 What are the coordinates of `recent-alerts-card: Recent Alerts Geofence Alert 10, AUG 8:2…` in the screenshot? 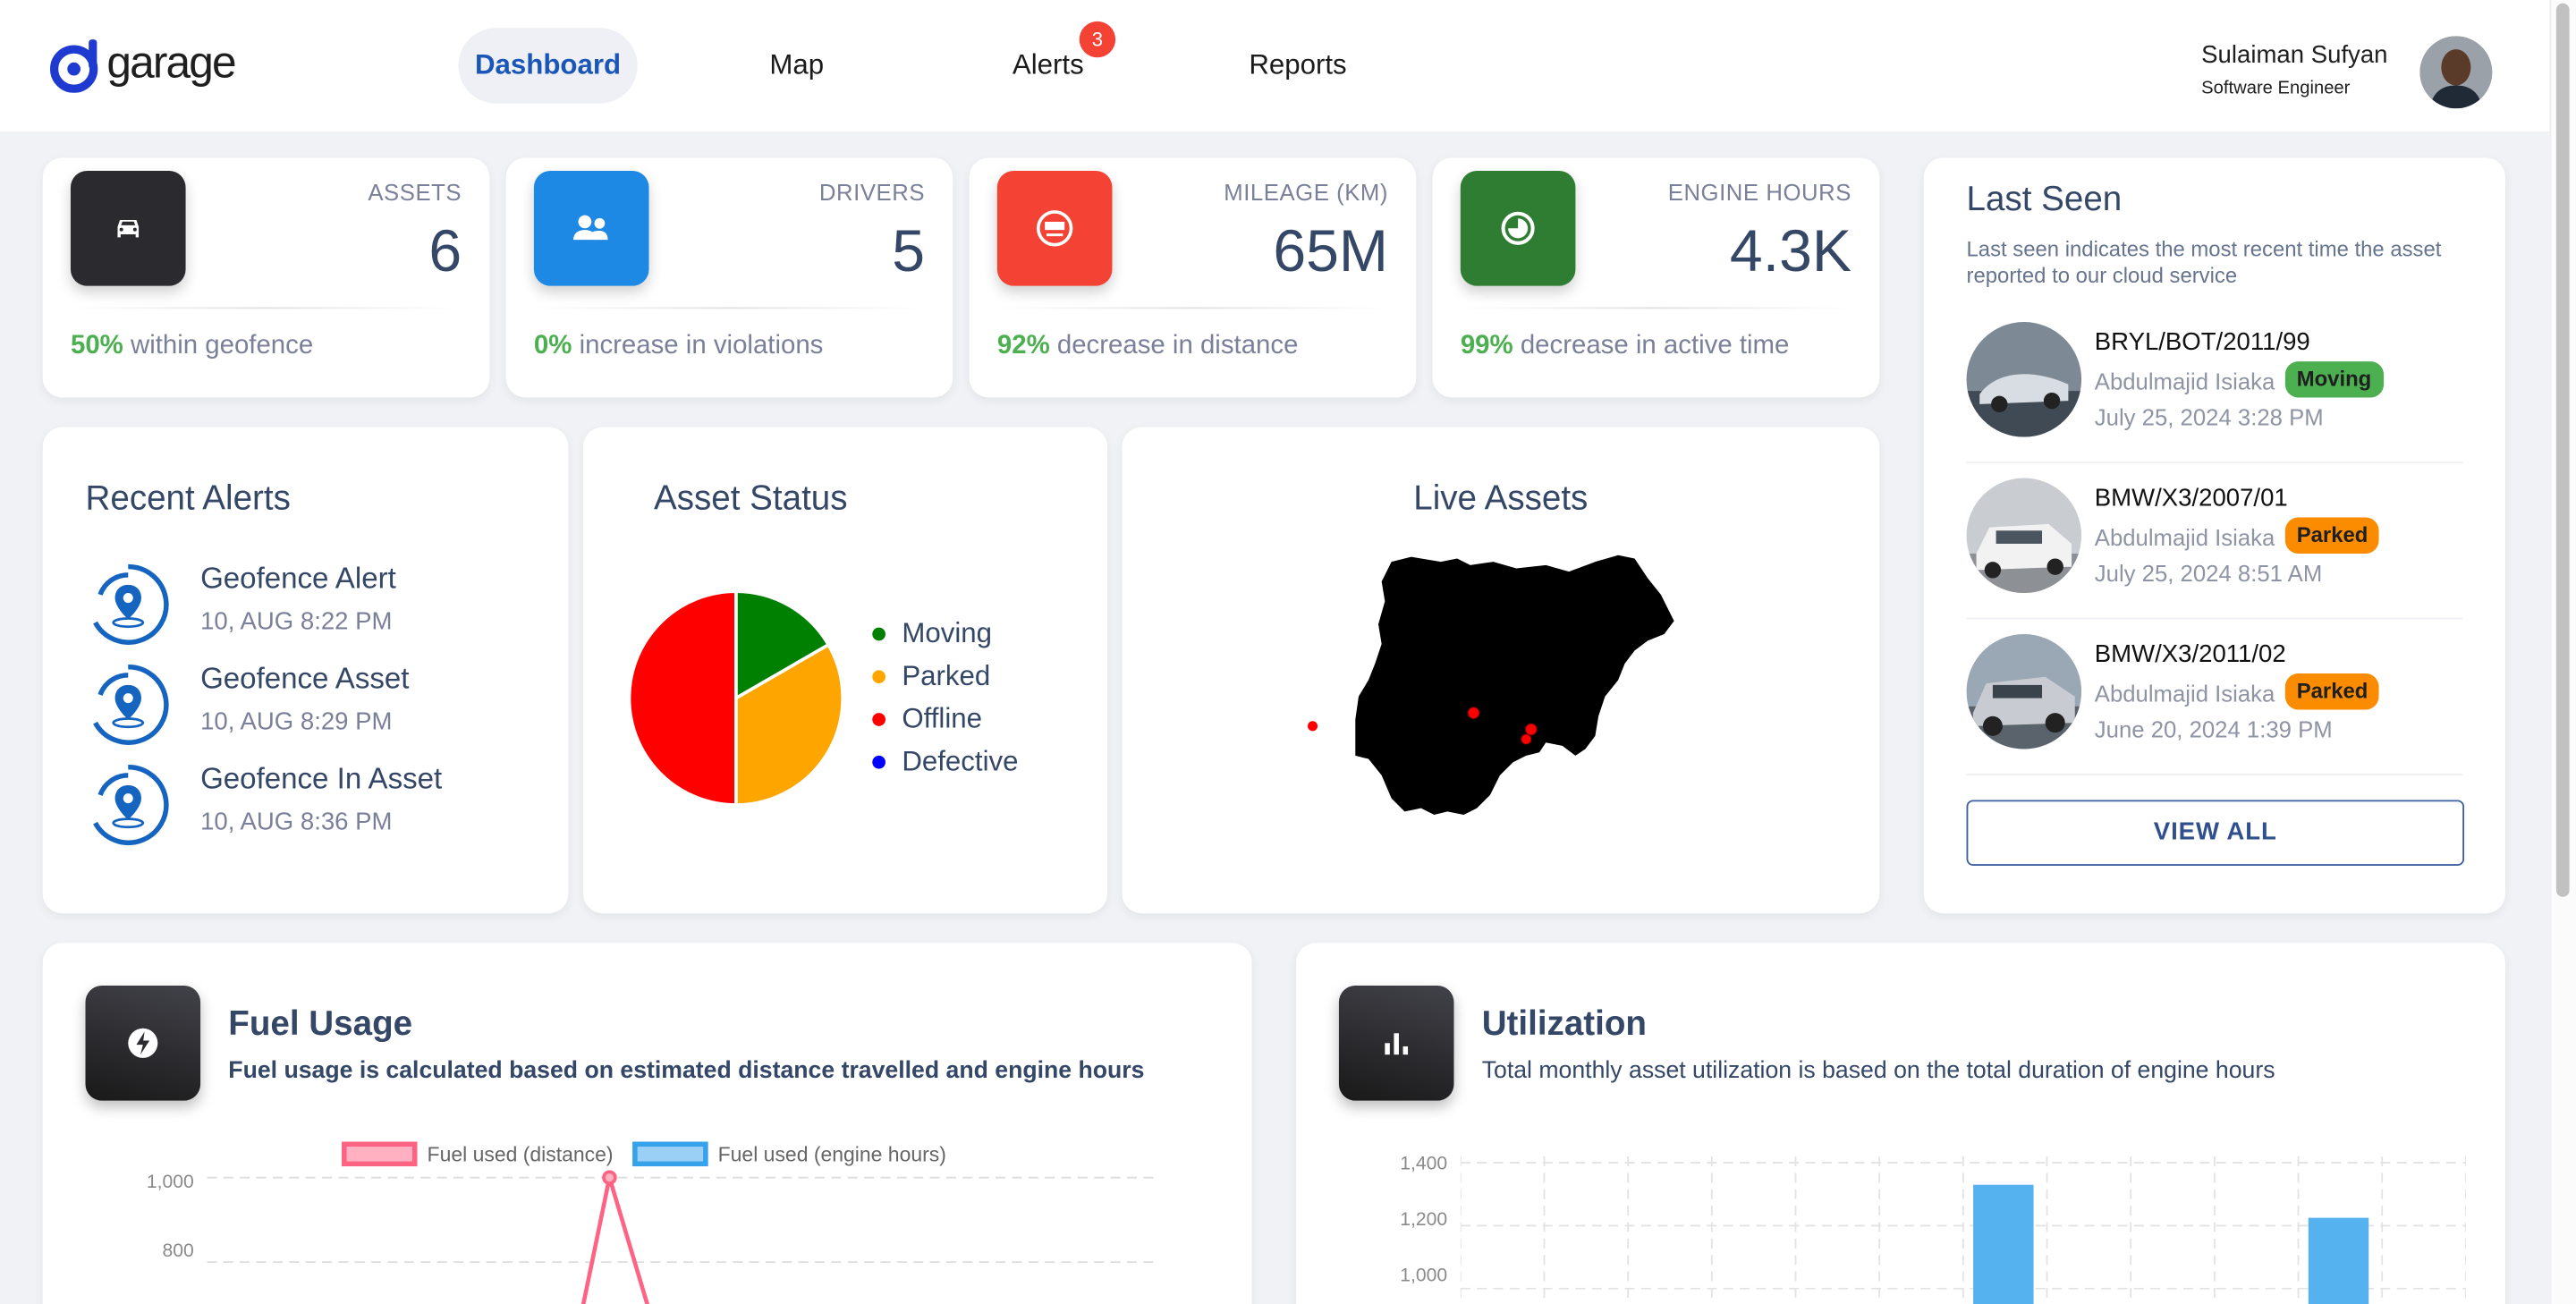 It's located at (305, 671).